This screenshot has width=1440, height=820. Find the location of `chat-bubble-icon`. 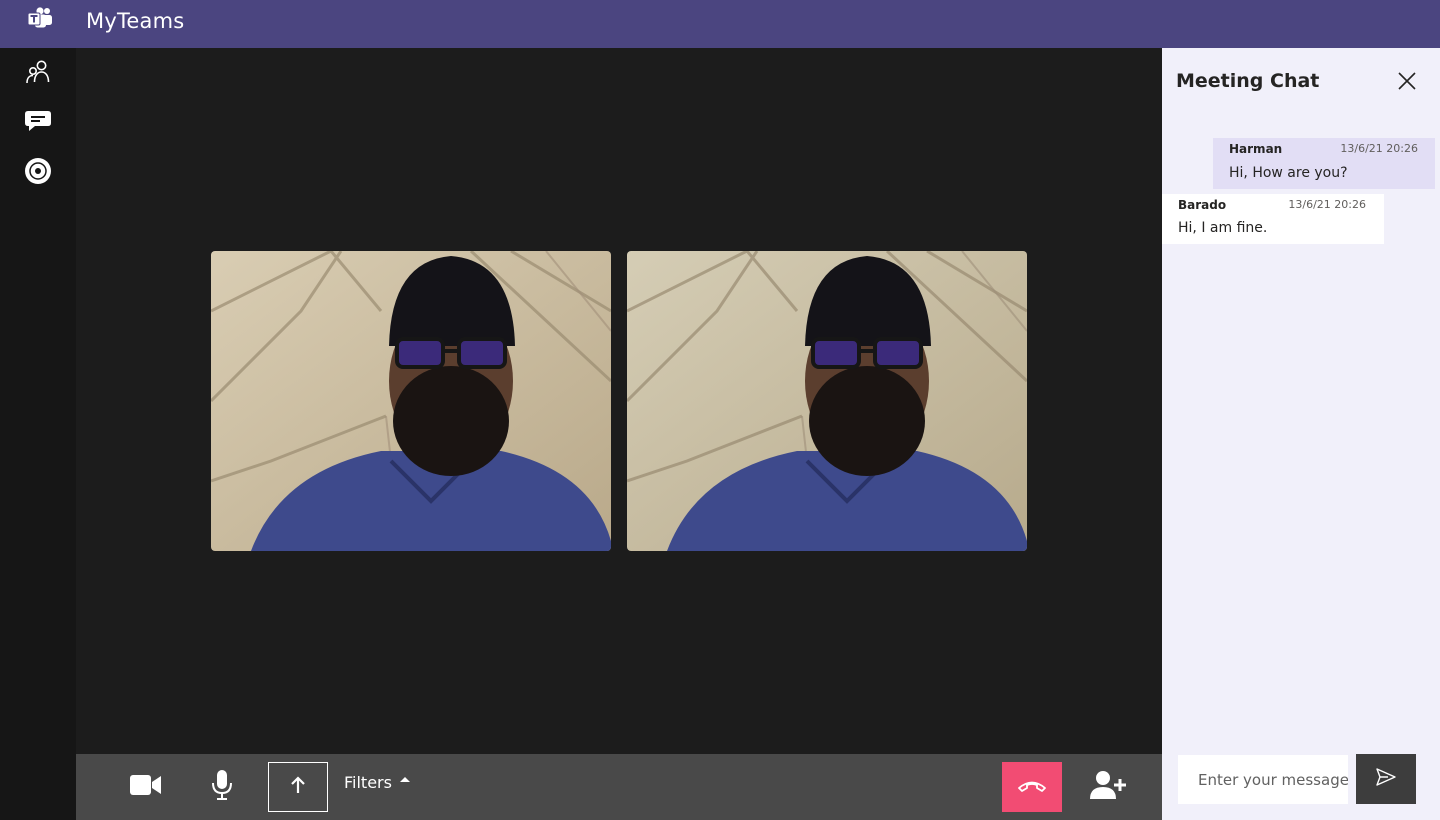

chat-bubble-icon is located at coordinates (38, 122).